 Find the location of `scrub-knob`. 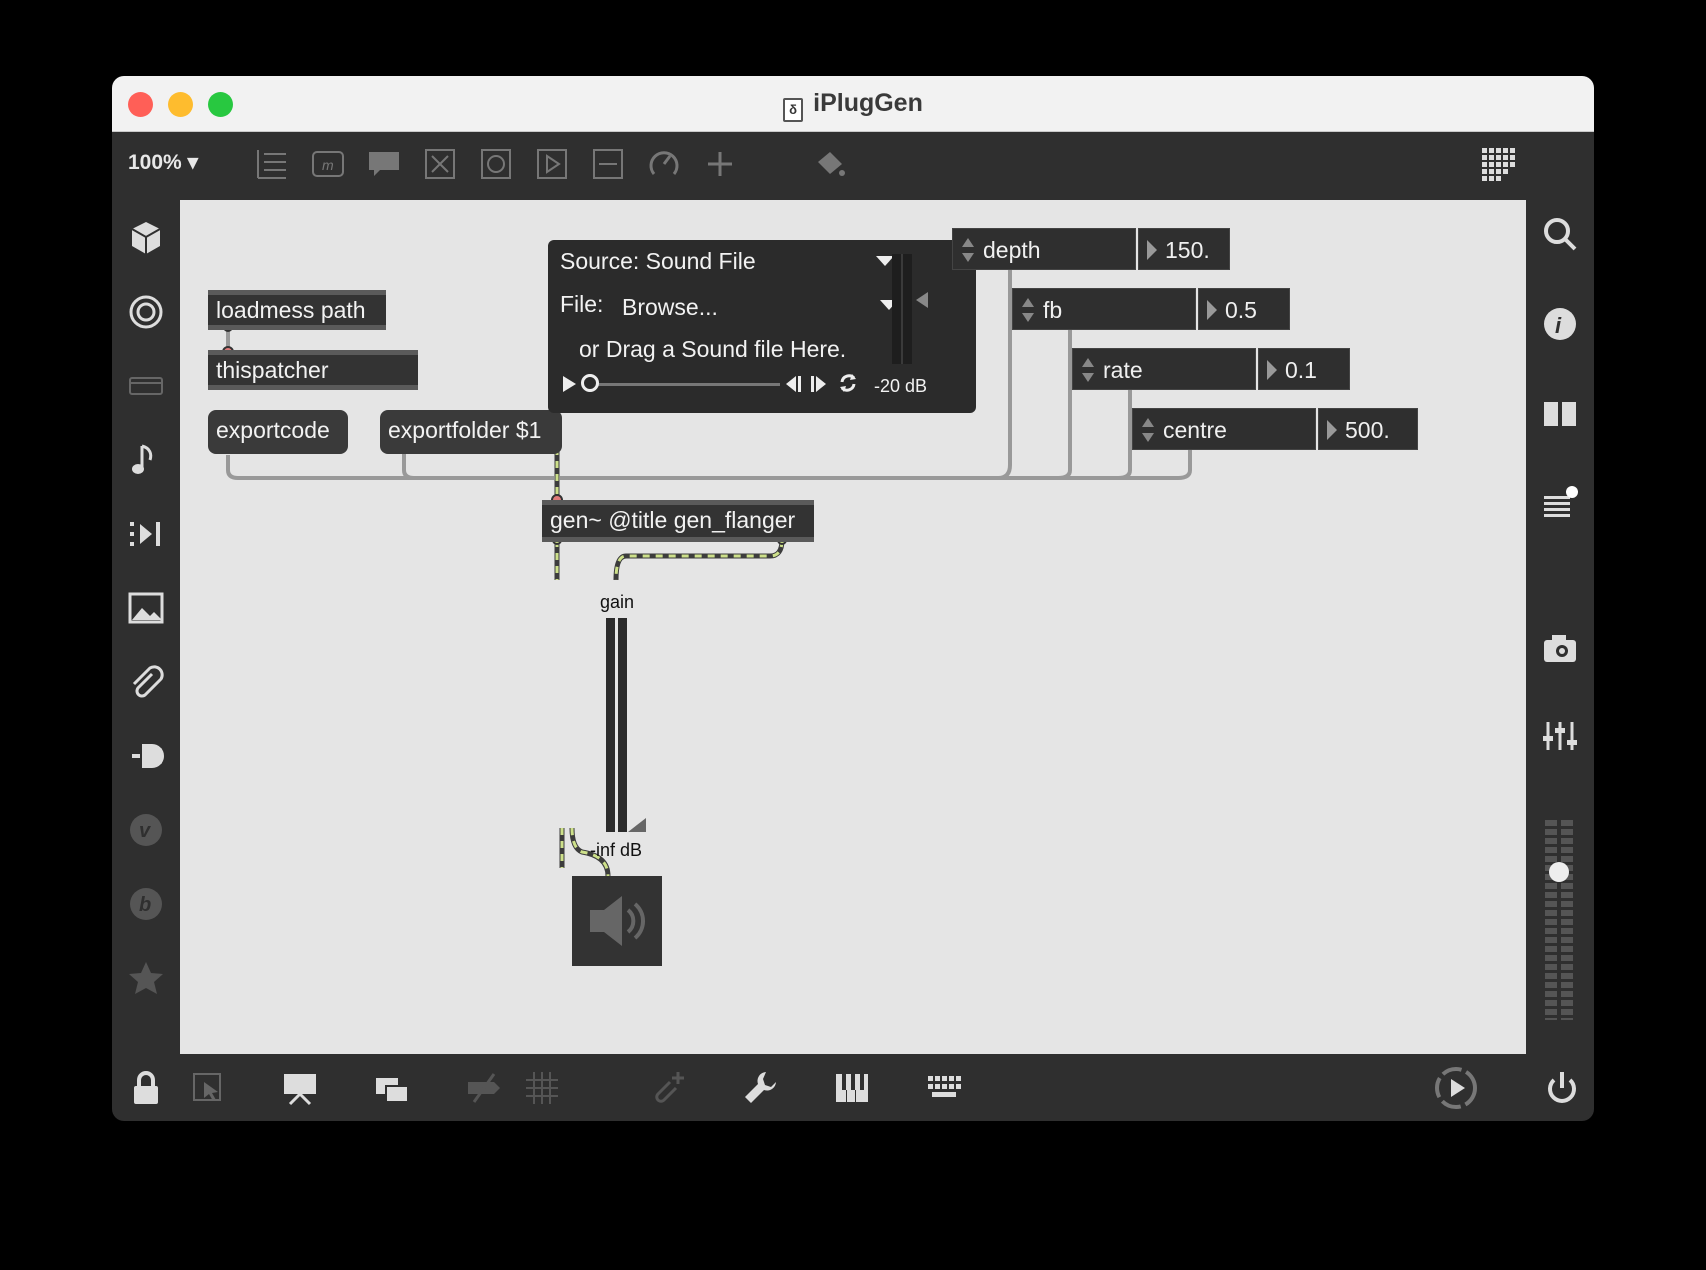

scrub-knob is located at coordinates (590, 383).